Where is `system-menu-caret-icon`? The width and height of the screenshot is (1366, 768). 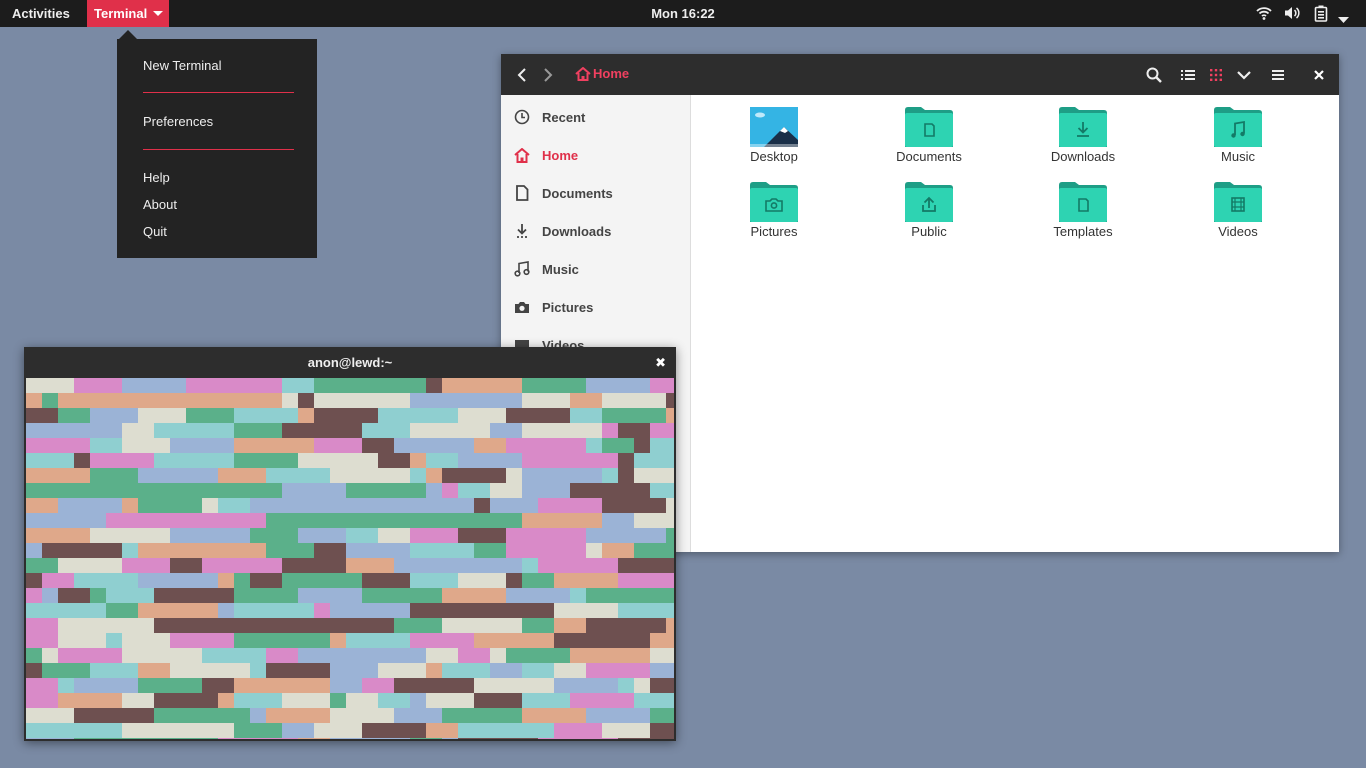
system-menu-caret-icon is located at coordinates (1343, 18).